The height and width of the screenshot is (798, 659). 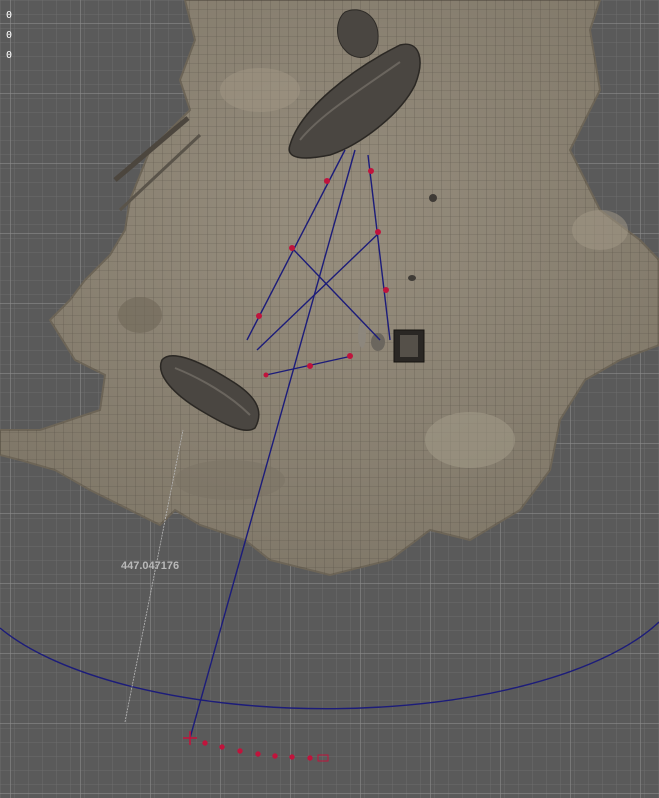 What do you see at coordinates (9, 55) in the screenshot?
I see `coord-z: 0` at bounding box center [9, 55].